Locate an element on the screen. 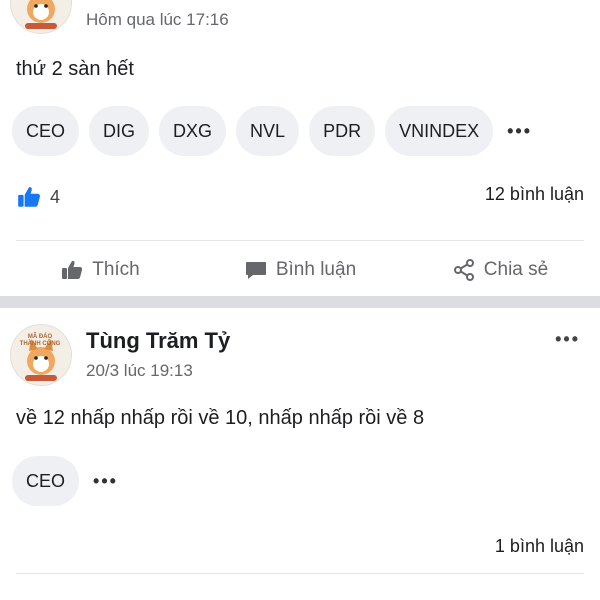  ticker-tags: CEO DIG DXG NVL PDR VNINDEX ••• is located at coordinates (272, 131).